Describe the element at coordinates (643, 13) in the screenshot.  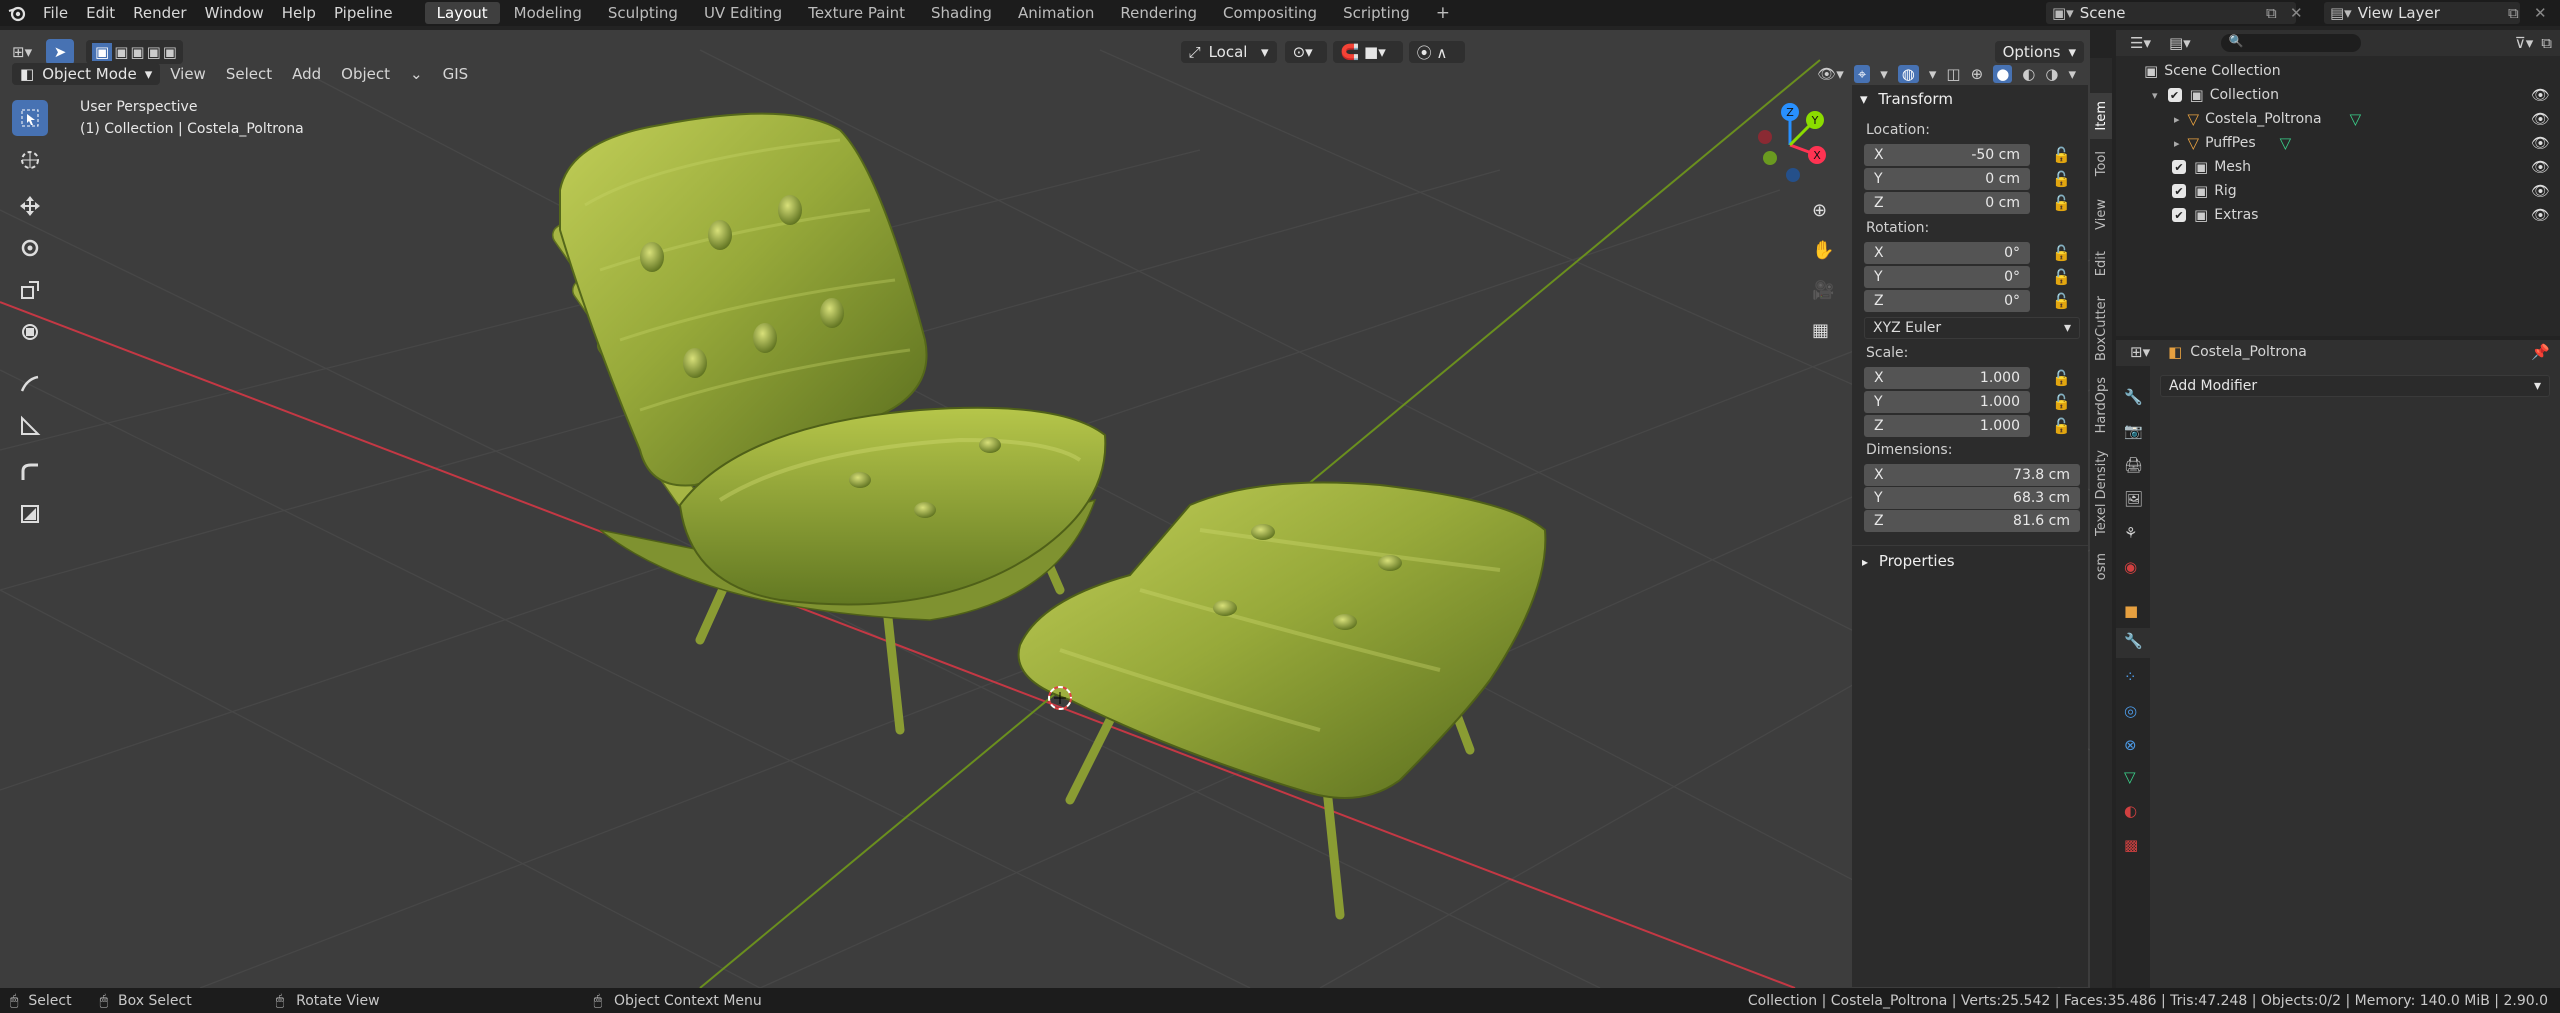
I see `tab-sculpting: Sculpting` at that location.